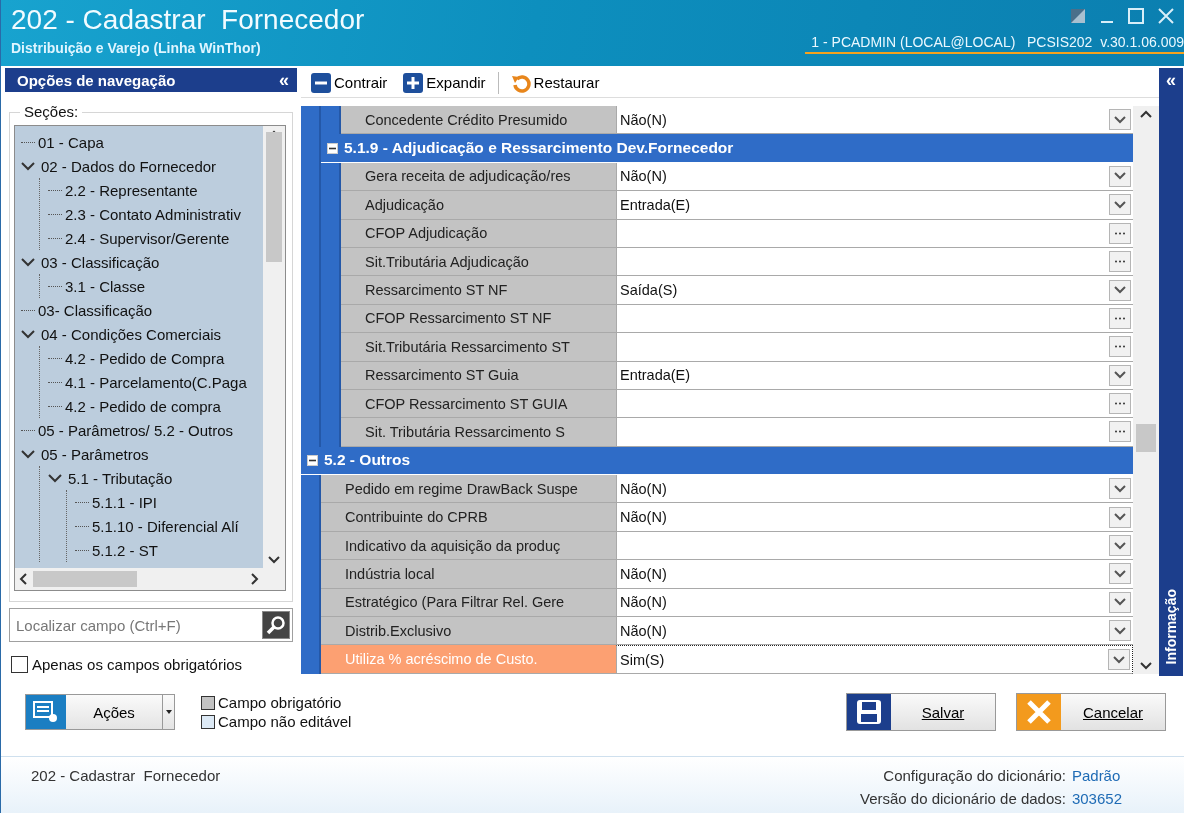 The width and height of the screenshot is (1184, 813). What do you see at coordinates (478, 120) in the screenshot?
I see `field-label: Concedente Crédito Presumido` at bounding box center [478, 120].